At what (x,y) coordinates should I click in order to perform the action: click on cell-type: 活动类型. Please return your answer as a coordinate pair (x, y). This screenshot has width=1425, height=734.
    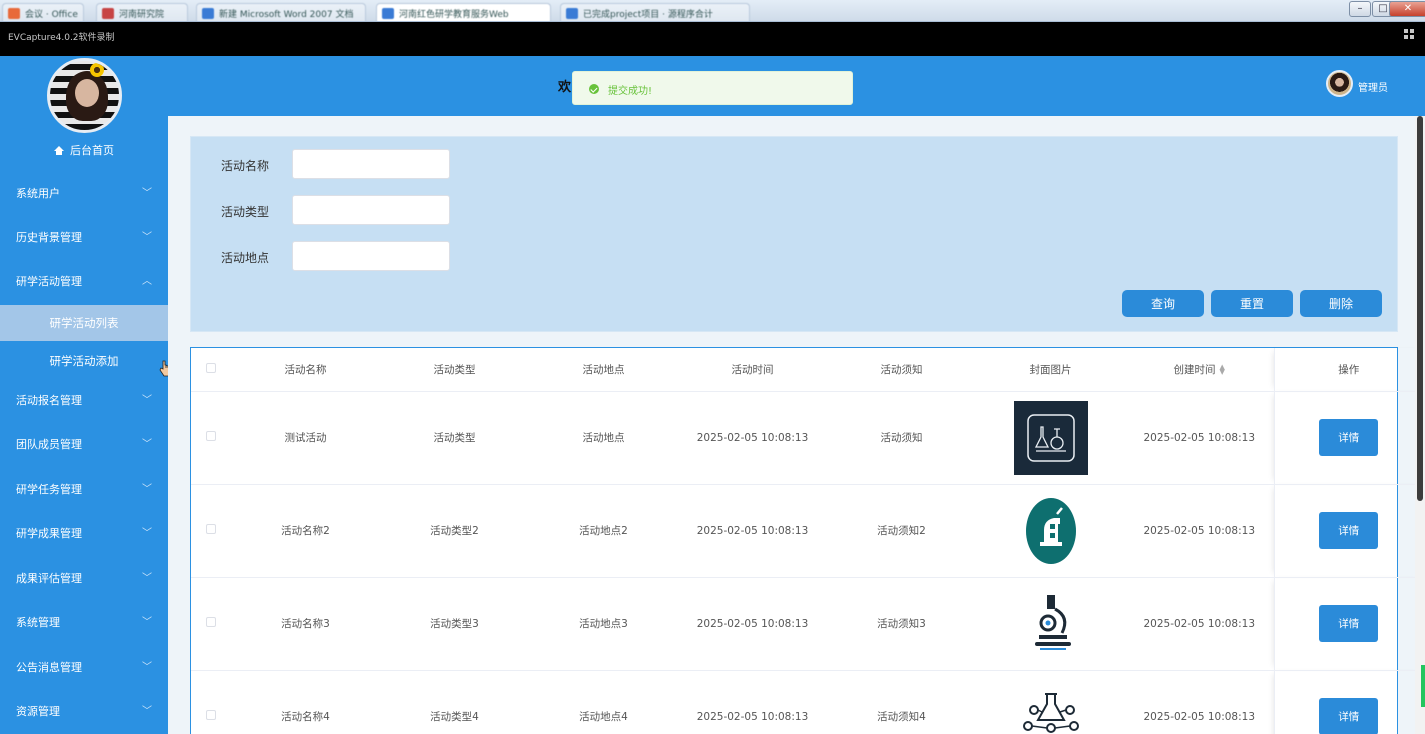
    Looking at the image, I should click on (454, 438).